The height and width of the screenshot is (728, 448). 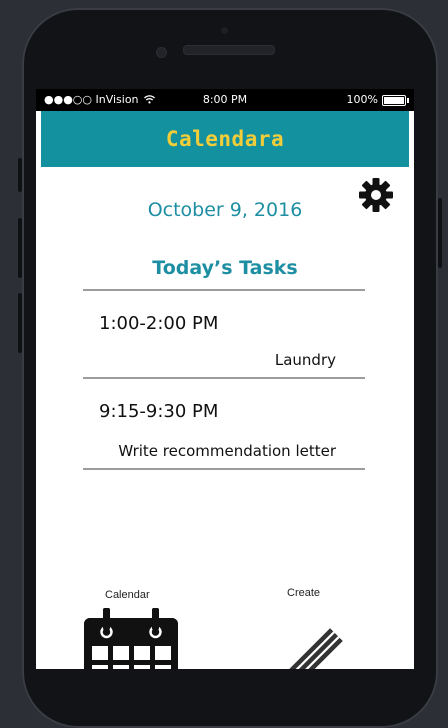 What do you see at coordinates (159, 323) in the screenshot?
I see `task-time: 1:00-2:00 PM` at bounding box center [159, 323].